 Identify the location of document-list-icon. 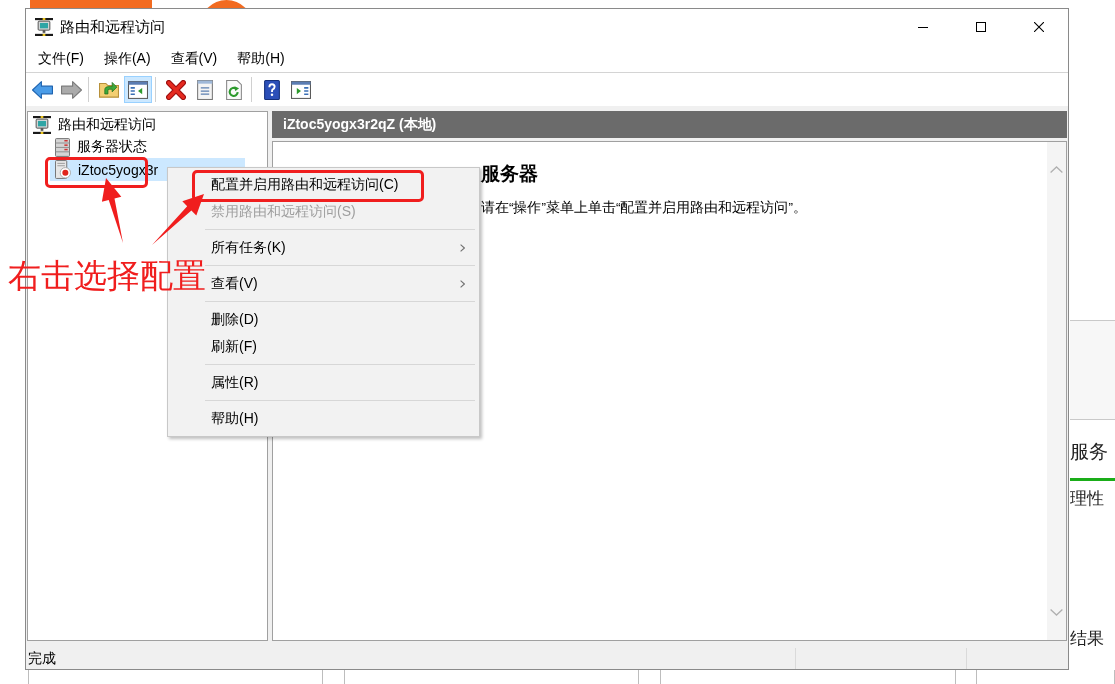
(205, 89).